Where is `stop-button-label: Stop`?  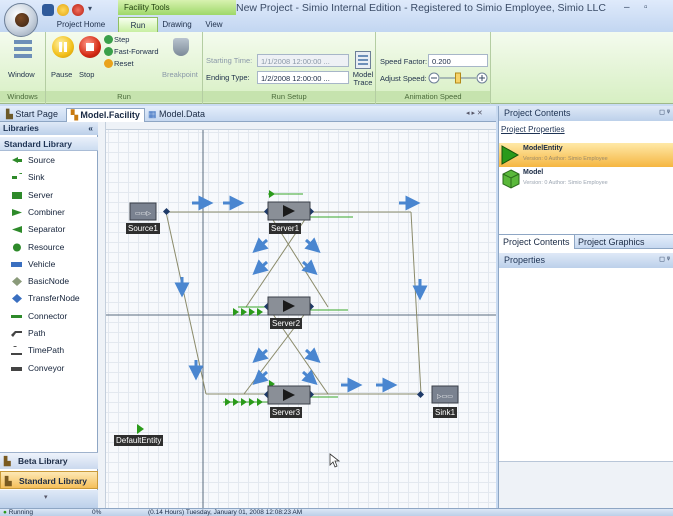 stop-button-label: Stop is located at coordinates (86, 74).